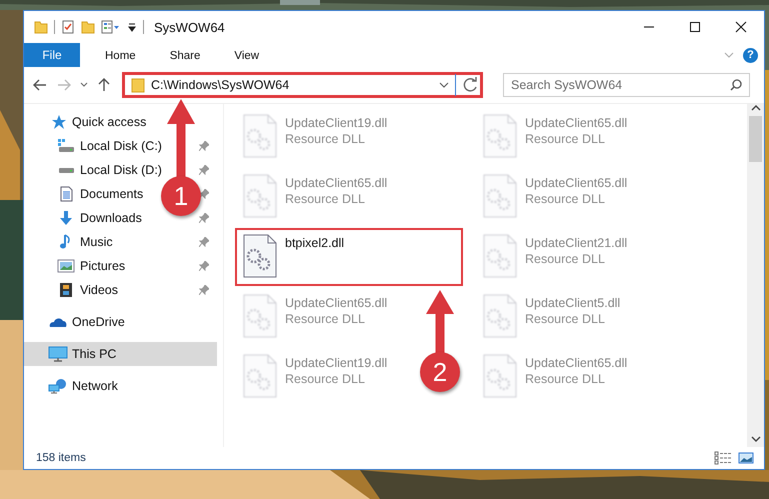 Image resolution: width=769 pixels, height=499 pixels. What do you see at coordinates (121, 146) in the screenshot?
I see `nav-item: Local Disk (C:)` at bounding box center [121, 146].